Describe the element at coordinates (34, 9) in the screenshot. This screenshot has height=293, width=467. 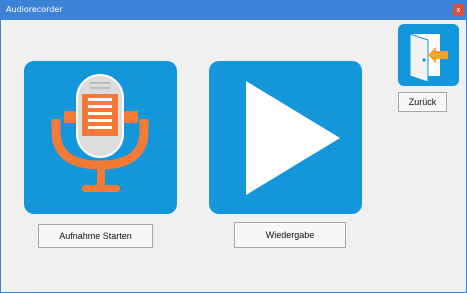
I see `window-title: Audiorecorder` at that location.